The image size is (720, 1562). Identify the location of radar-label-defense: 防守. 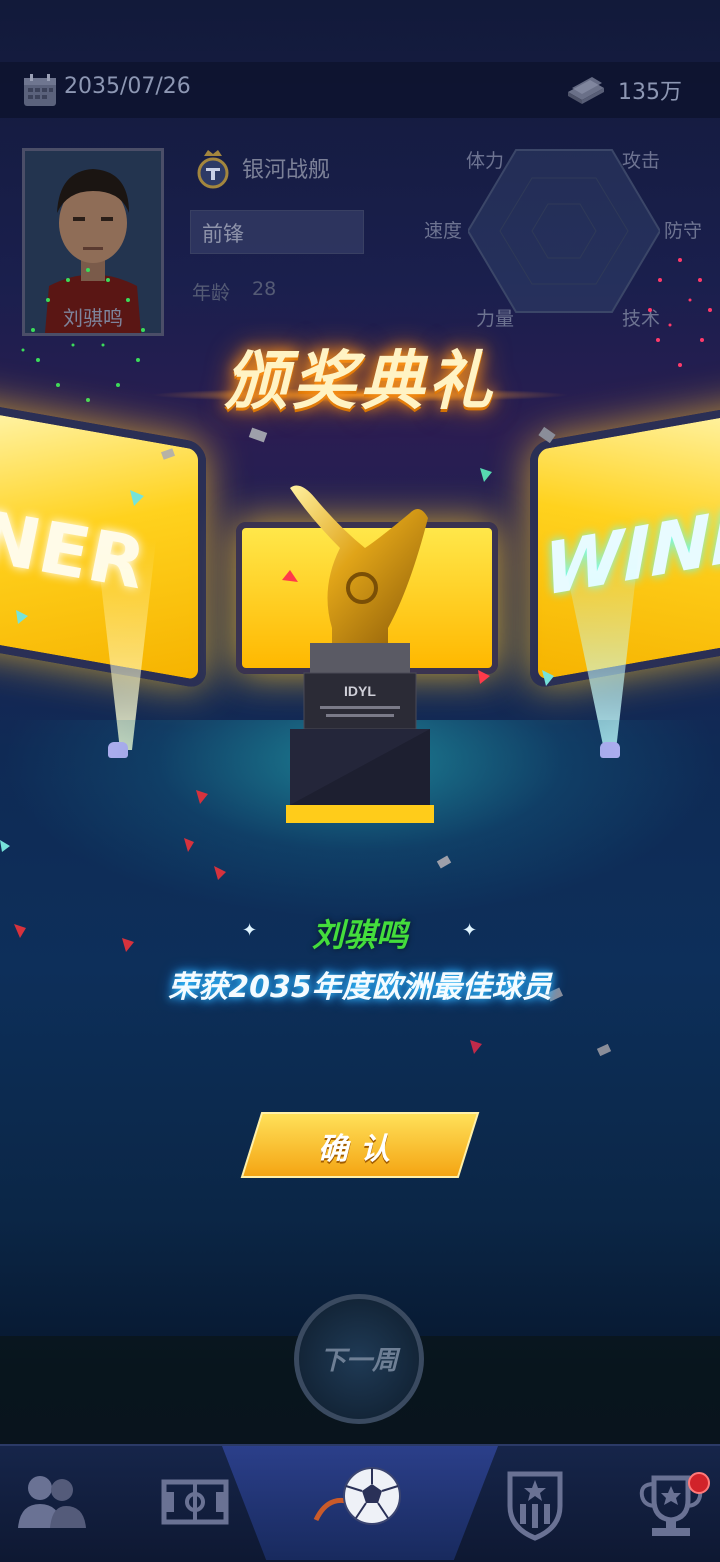
(683, 231).